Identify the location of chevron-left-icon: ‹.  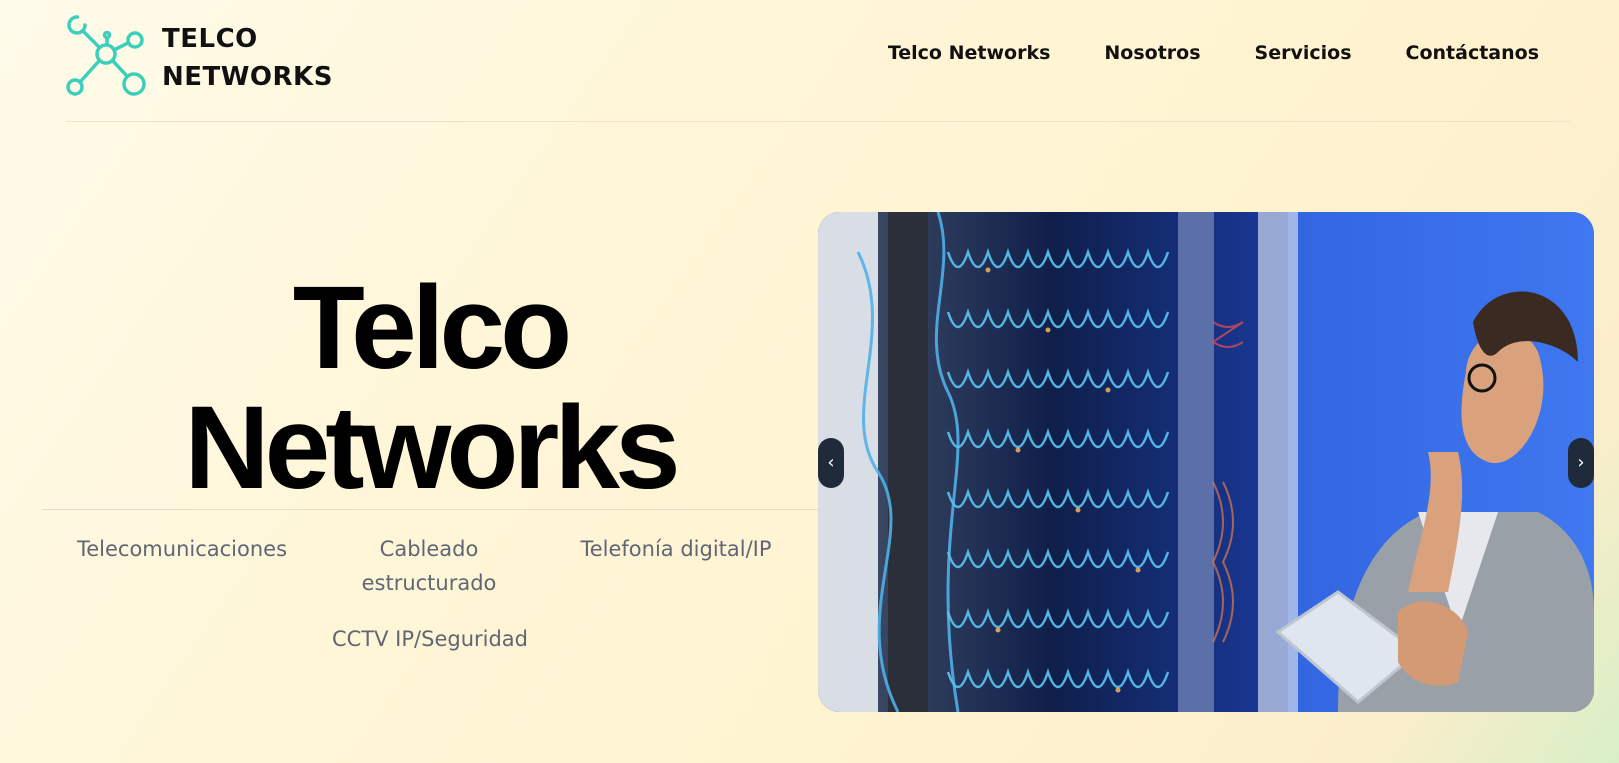
(831, 462).